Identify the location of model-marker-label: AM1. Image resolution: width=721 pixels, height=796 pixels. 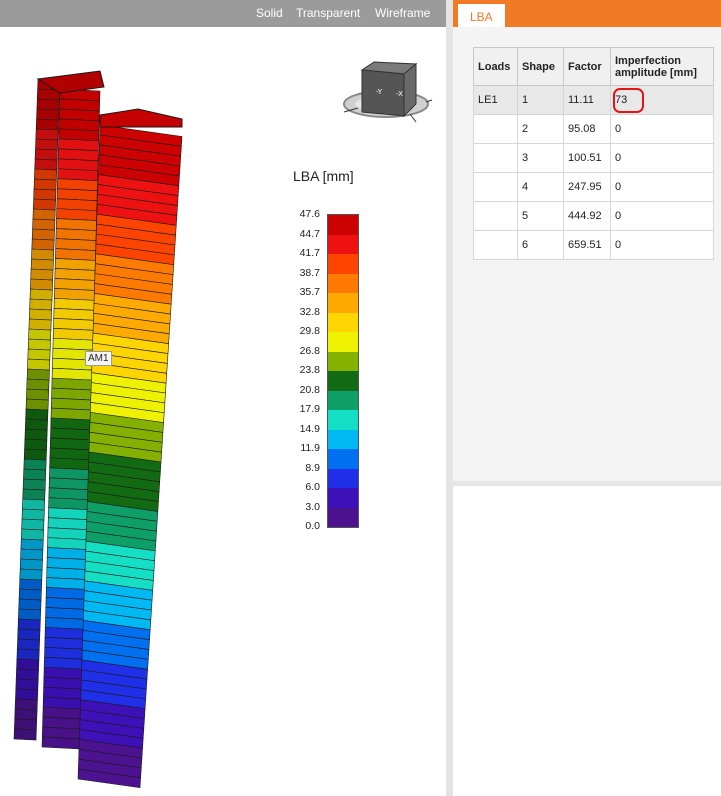
(98, 358).